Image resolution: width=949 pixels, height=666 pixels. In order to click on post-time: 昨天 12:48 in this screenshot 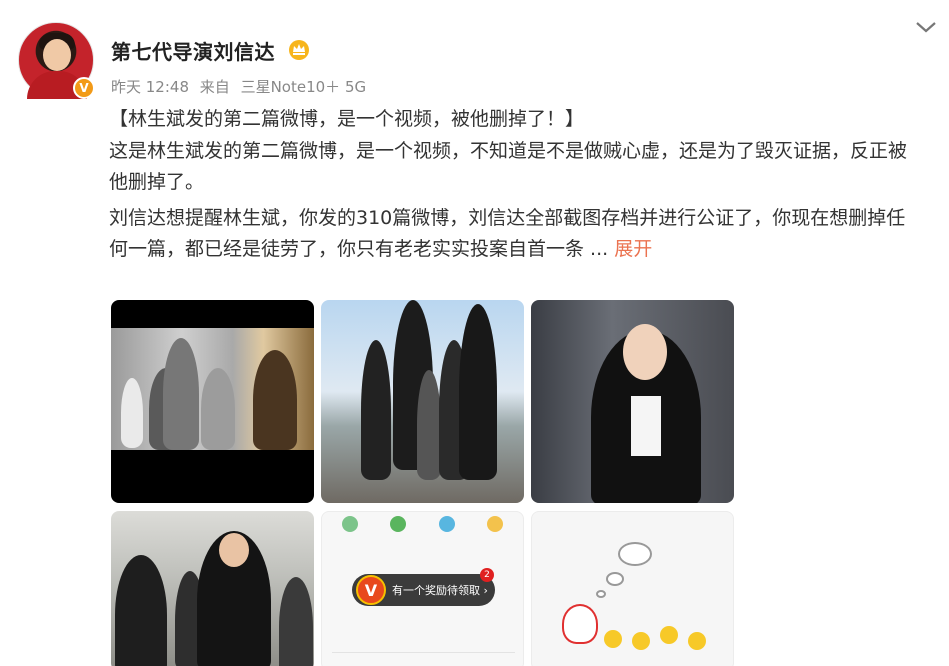, I will do `click(150, 87)`.